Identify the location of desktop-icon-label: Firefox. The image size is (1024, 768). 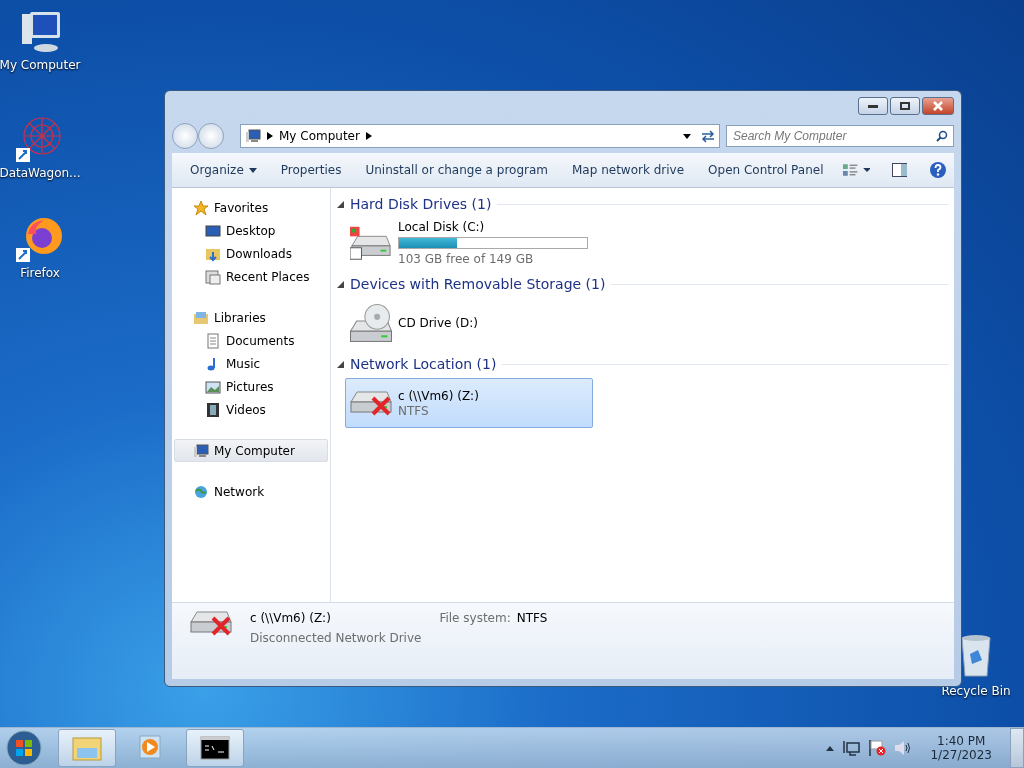
(40, 273).